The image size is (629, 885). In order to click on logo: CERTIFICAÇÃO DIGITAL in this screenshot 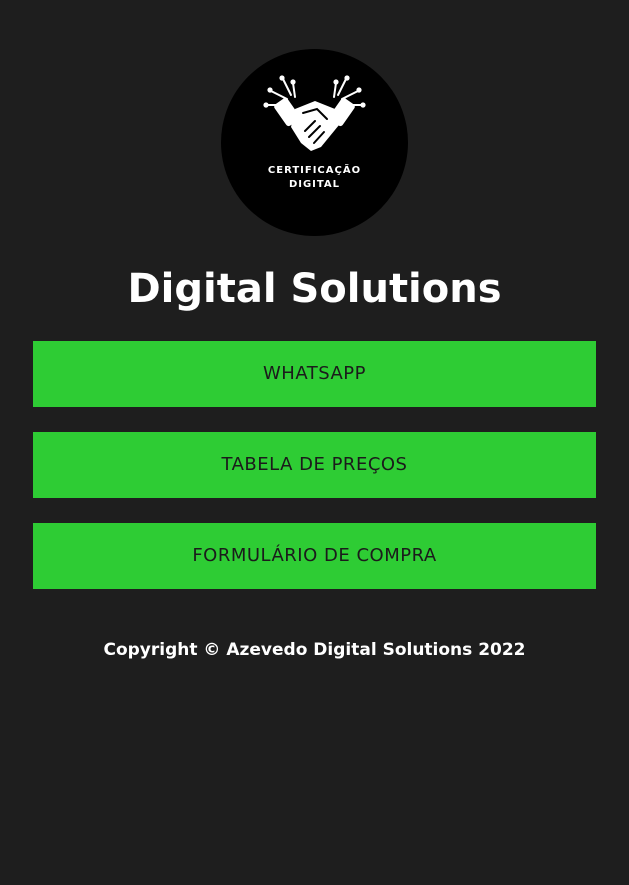, I will do `click(314, 142)`.